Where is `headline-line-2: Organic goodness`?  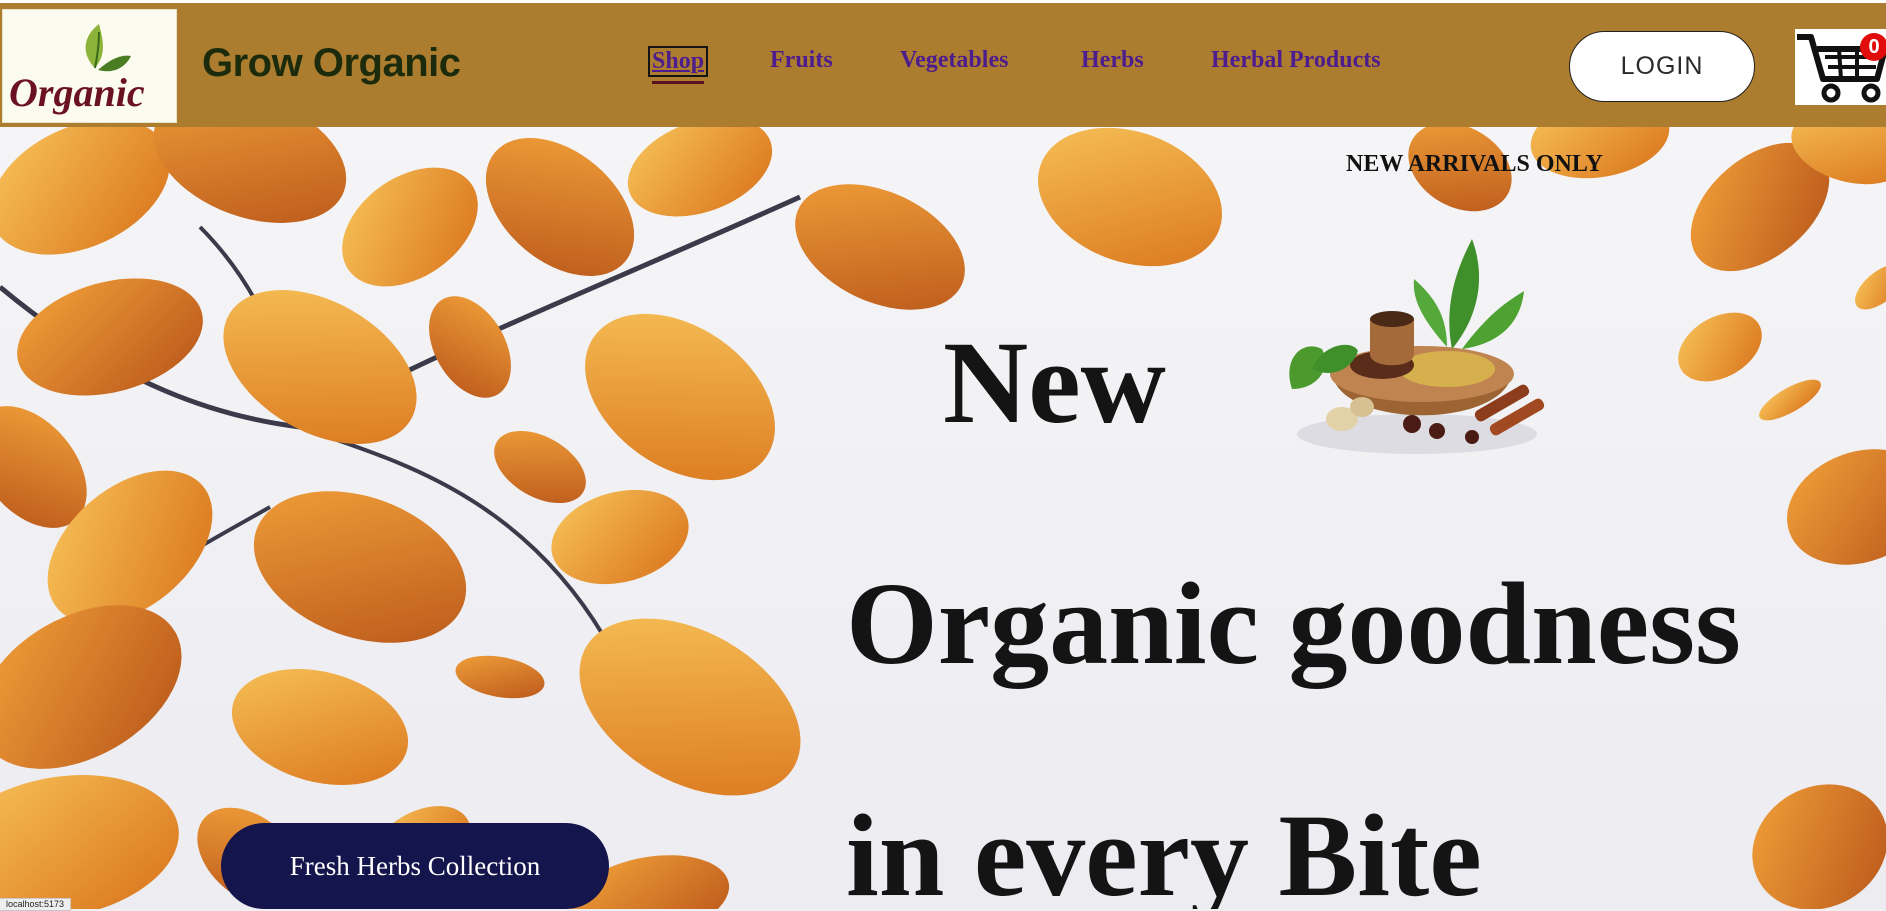 headline-line-2: Organic goodness is located at coordinates (1293, 623).